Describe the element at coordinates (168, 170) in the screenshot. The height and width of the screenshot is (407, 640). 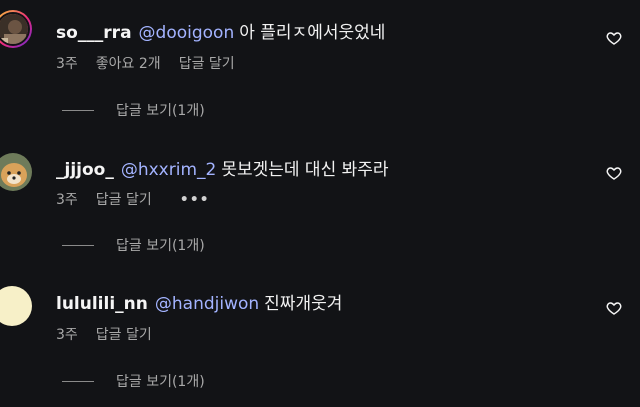
I see `mention-link: @hxxrim_2` at that location.